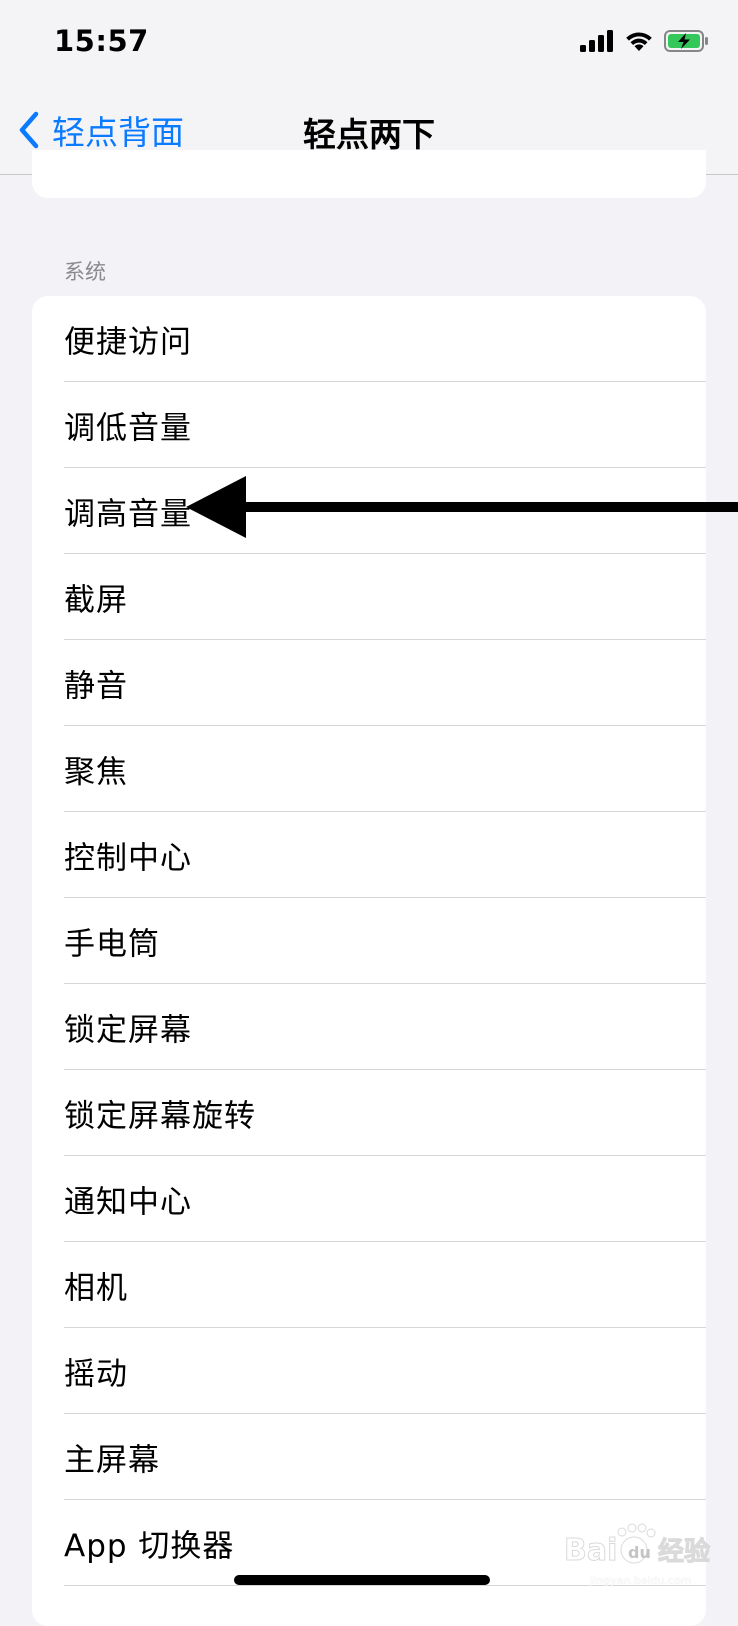 This screenshot has width=738, height=1626. Describe the element at coordinates (128, 858) in the screenshot. I see `list-item-label: 控制中心` at that location.